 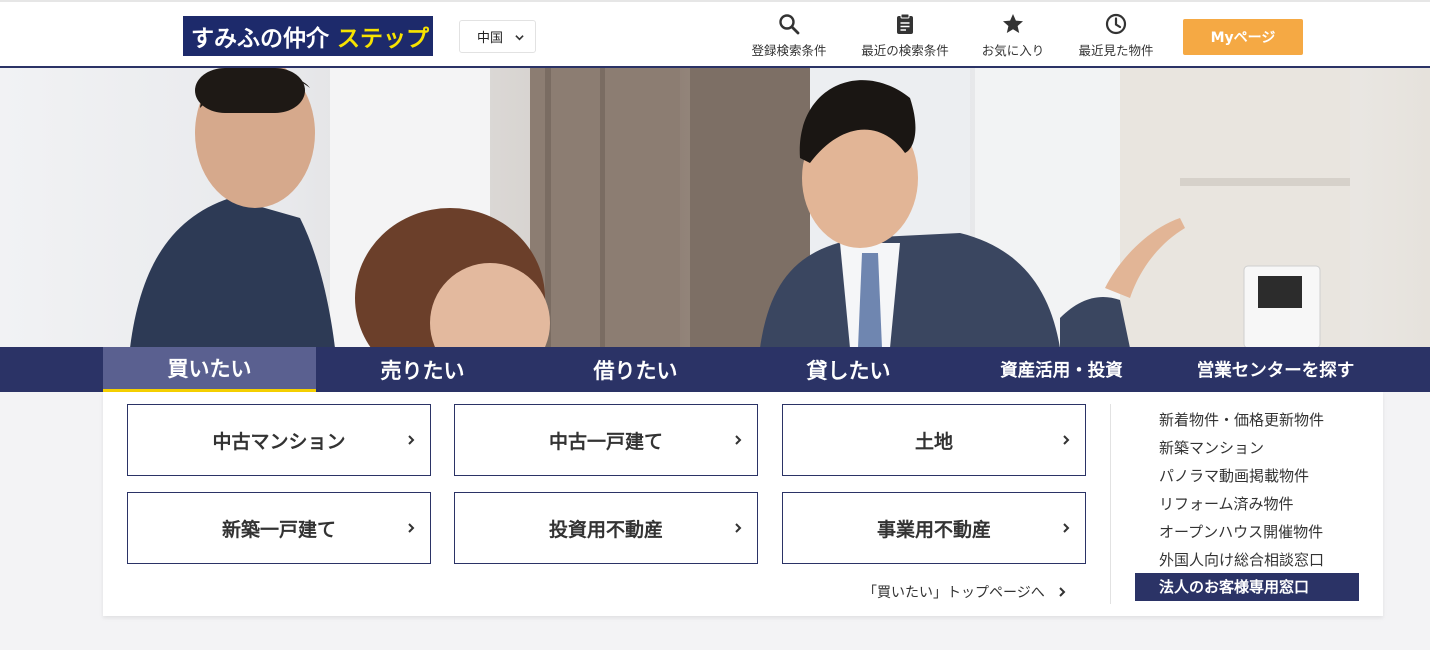 What do you see at coordinates (905, 23) in the screenshot?
I see `clipboard-icon` at bounding box center [905, 23].